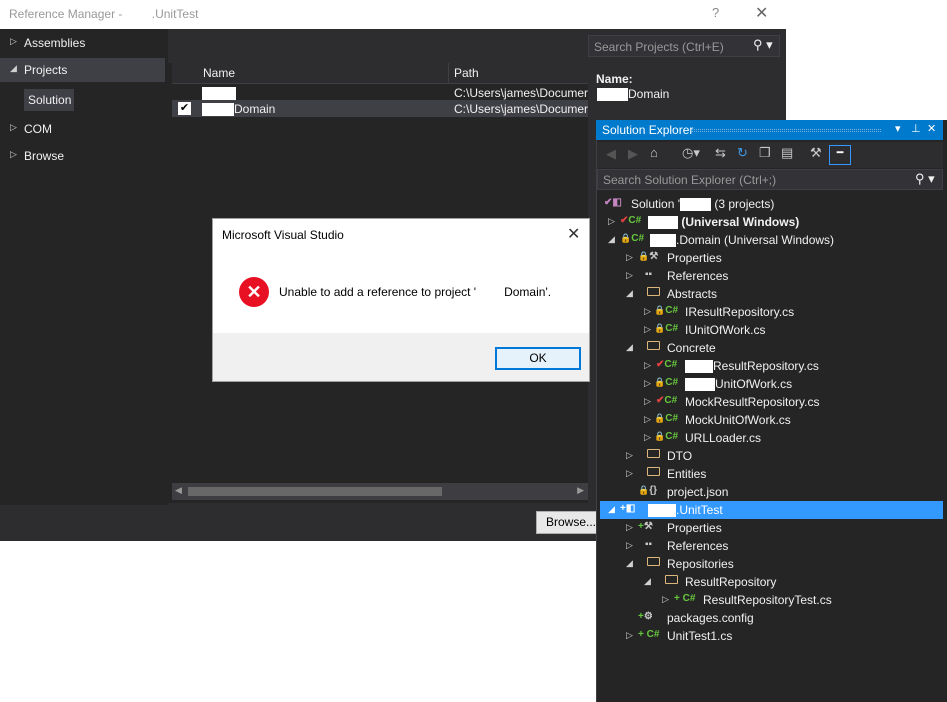 The image size is (947, 702). Describe the element at coordinates (771, 492) in the screenshot. I see `tree-file-json: 🔒{} project.json` at that location.